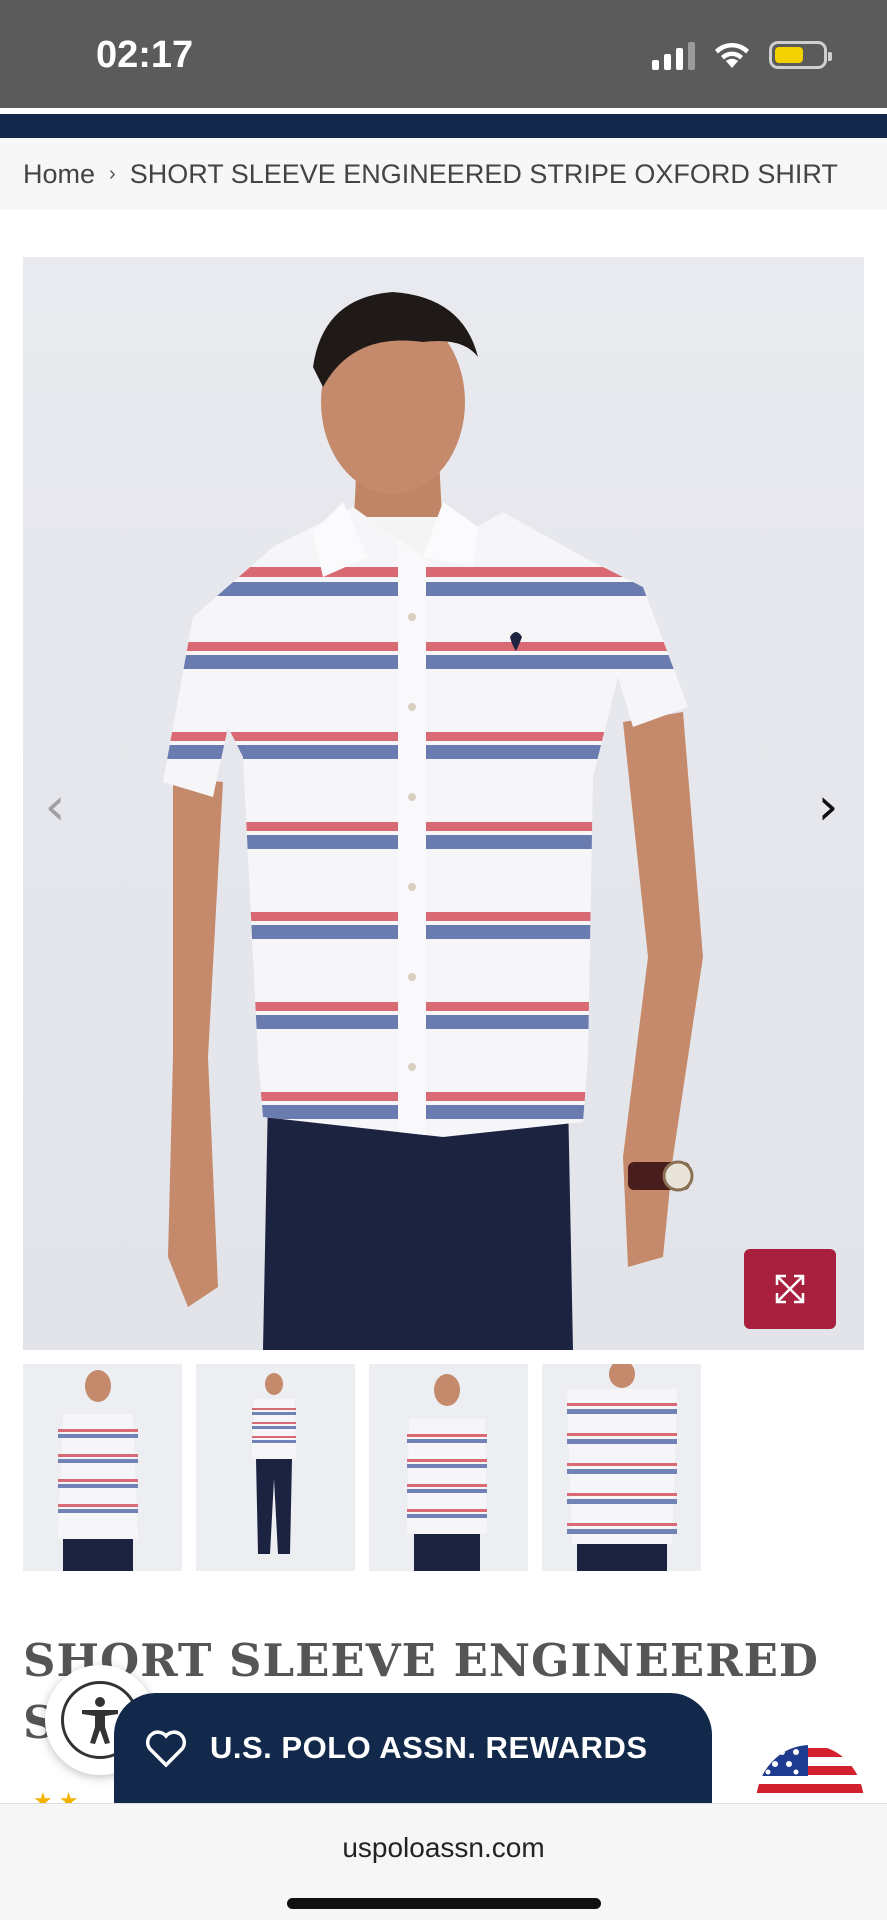 The width and height of the screenshot is (887, 1920). I want to click on rewards-label: U.S. POLO ASSN. REWARDS, so click(429, 1747).